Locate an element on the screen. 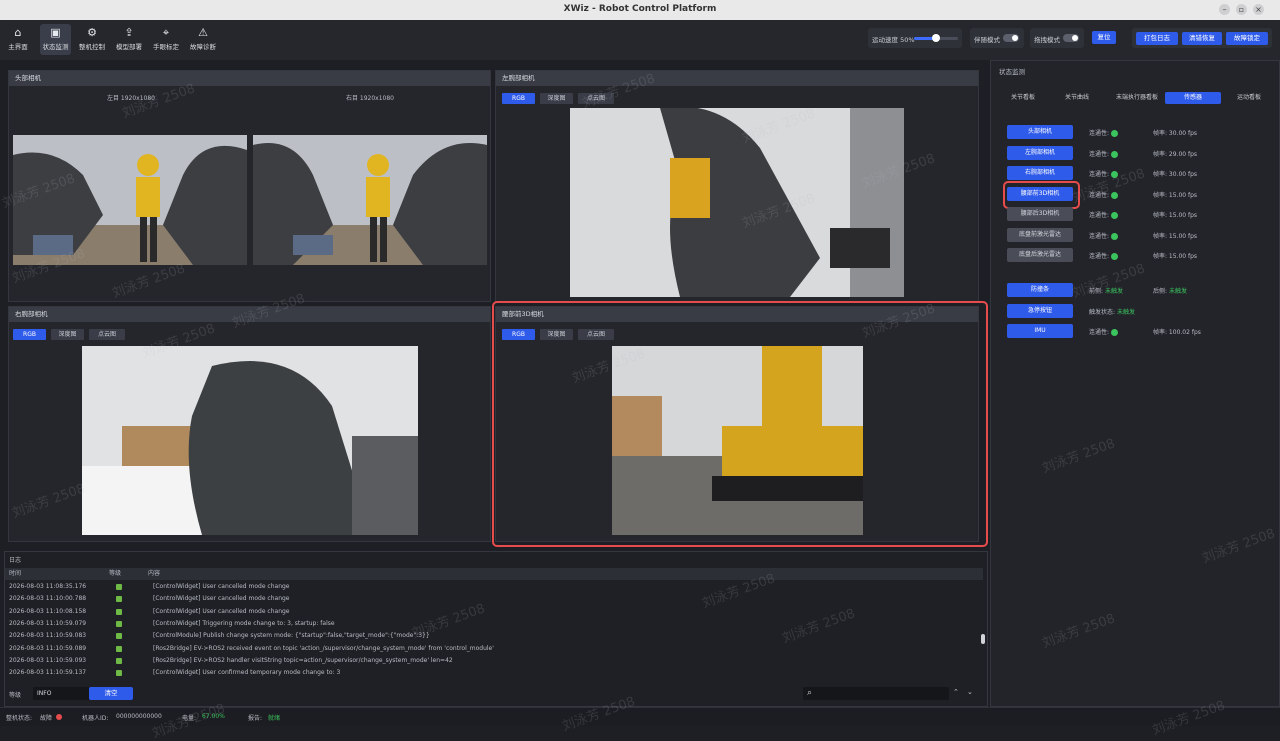  log-scrollbar is located at coordinates (983, 639).